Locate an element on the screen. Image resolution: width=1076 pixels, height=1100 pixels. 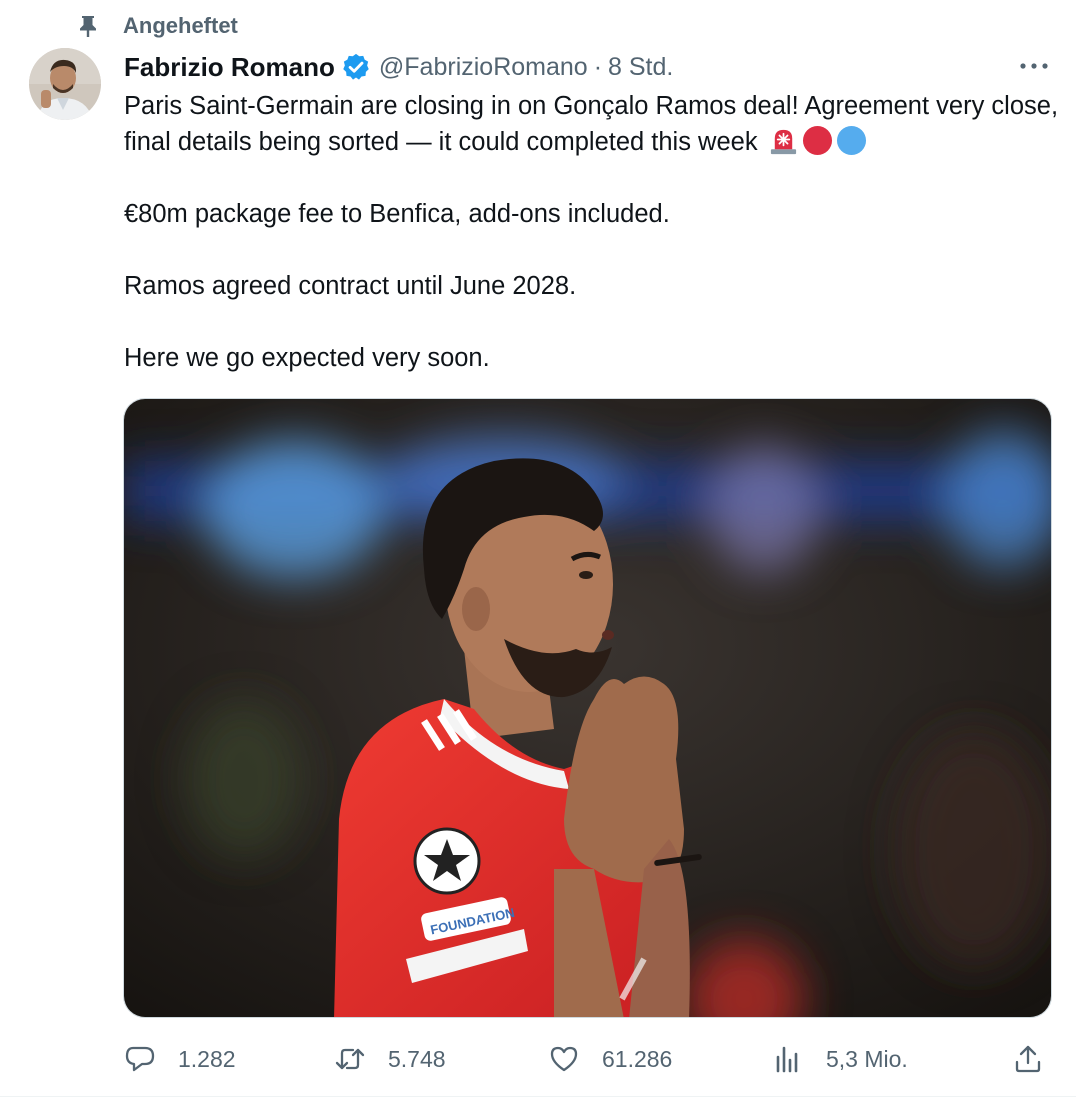
share-icon is located at coordinates (1028, 1059).